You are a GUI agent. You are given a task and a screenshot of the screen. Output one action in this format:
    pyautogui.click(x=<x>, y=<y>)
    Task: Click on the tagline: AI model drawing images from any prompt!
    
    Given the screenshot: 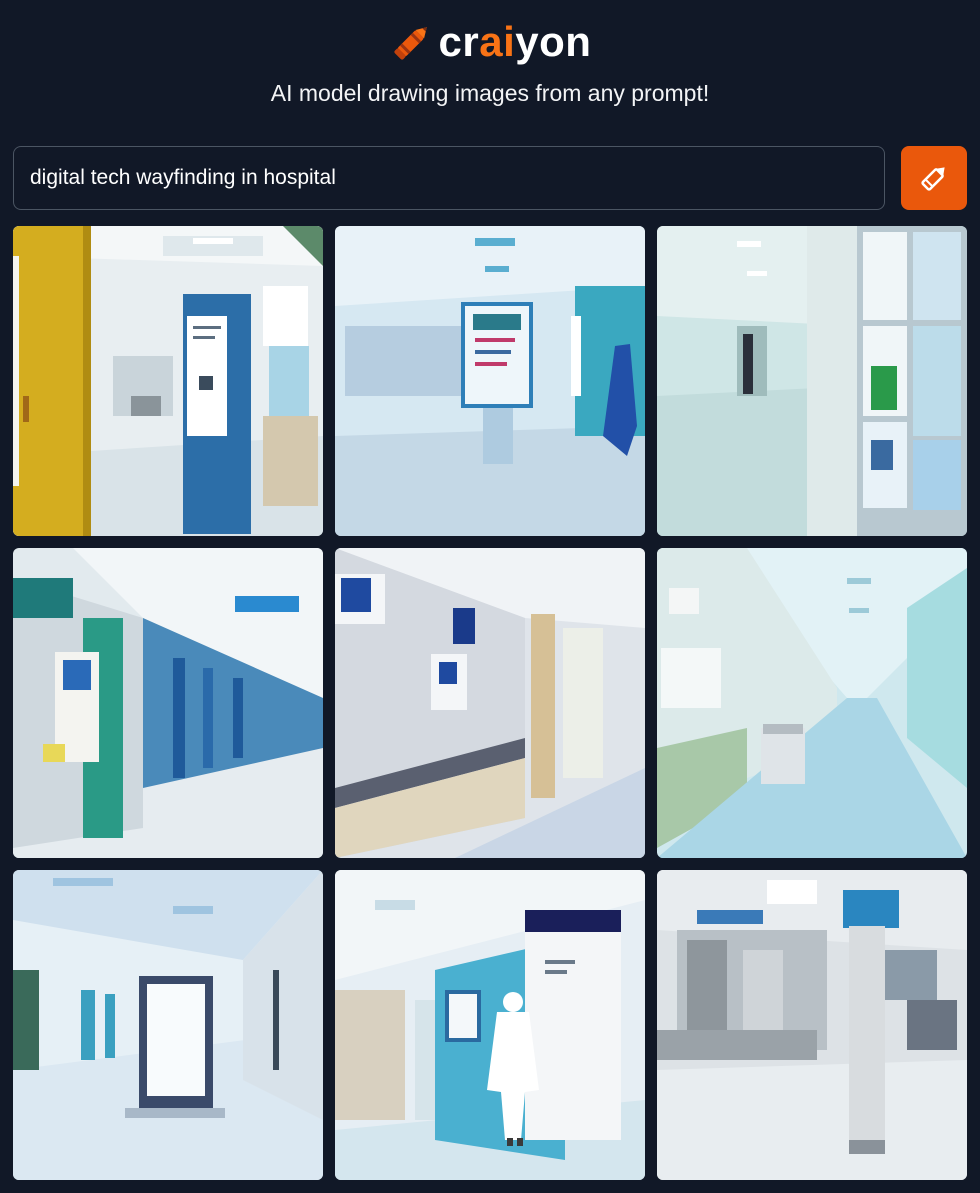 What is the action you would take?
    pyautogui.click(x=490, y=93)
    